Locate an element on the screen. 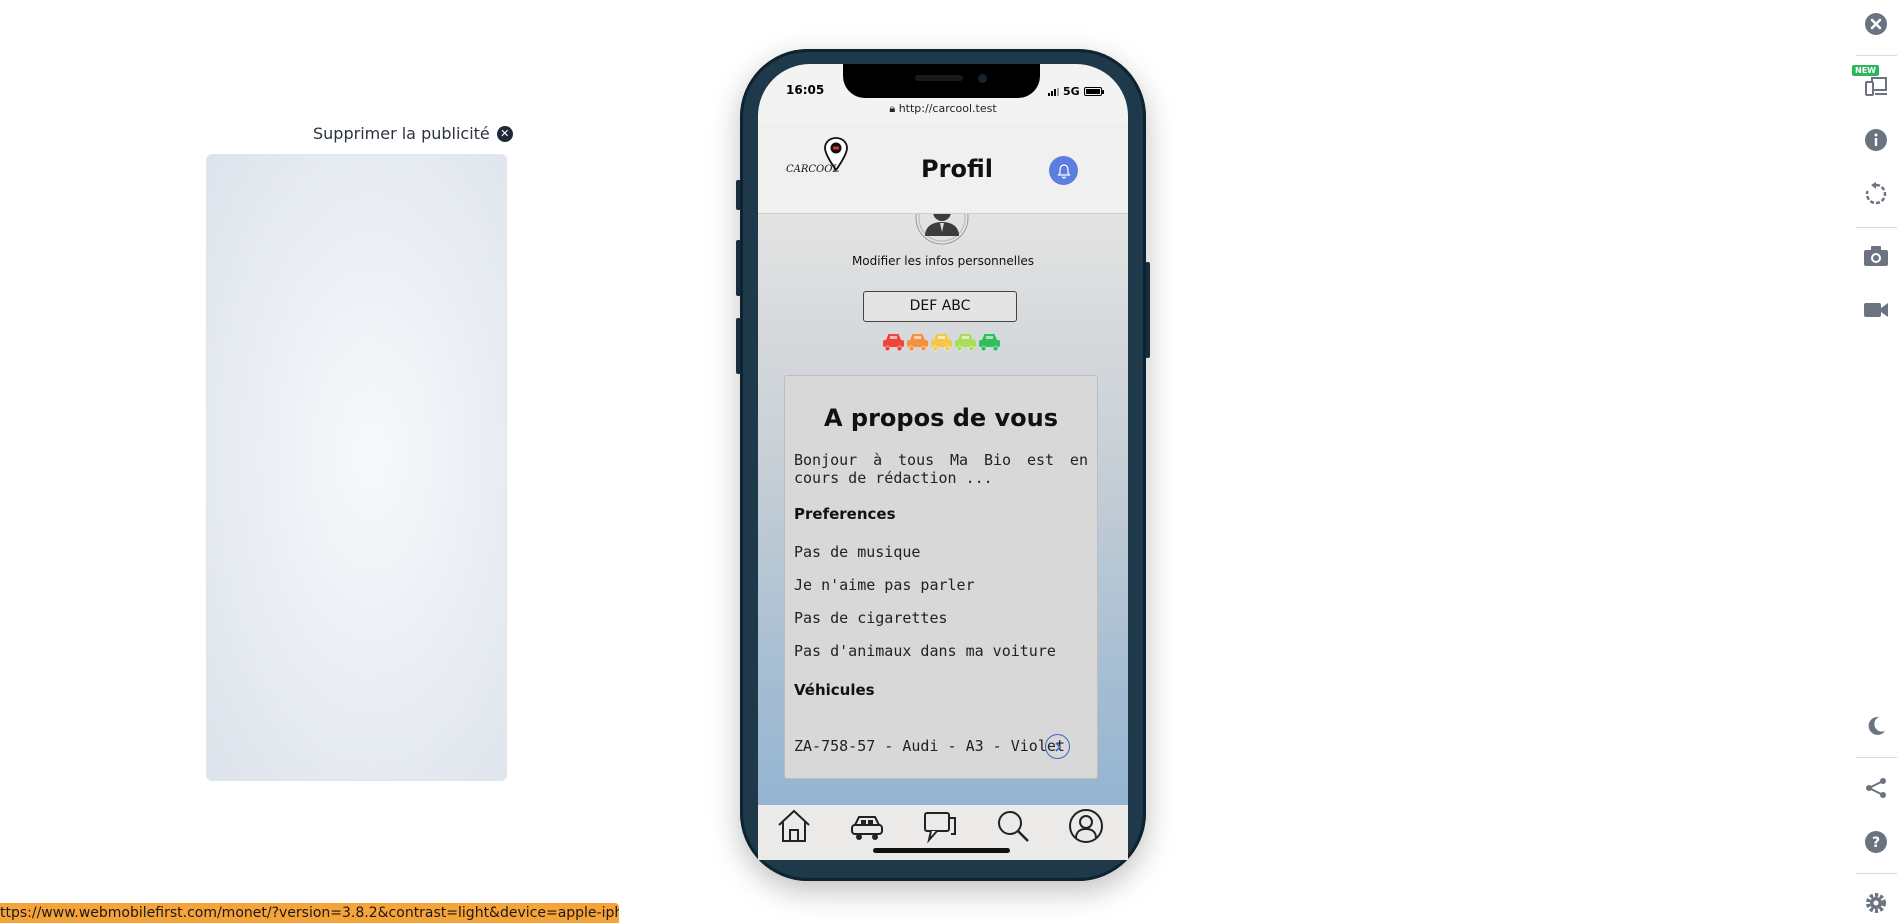  tab-home is located at coordinates (794, 826).